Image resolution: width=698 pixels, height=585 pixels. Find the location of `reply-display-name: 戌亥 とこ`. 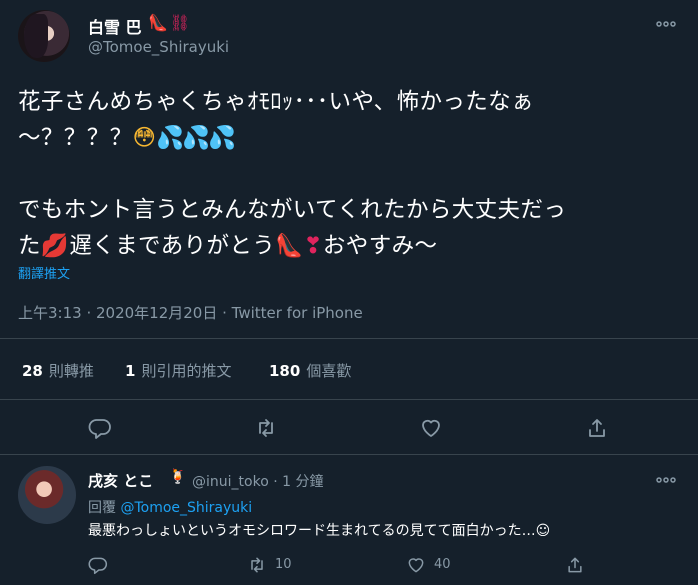

reply-display-name: 戌亥 とこ is located at coordinates (120, 480).